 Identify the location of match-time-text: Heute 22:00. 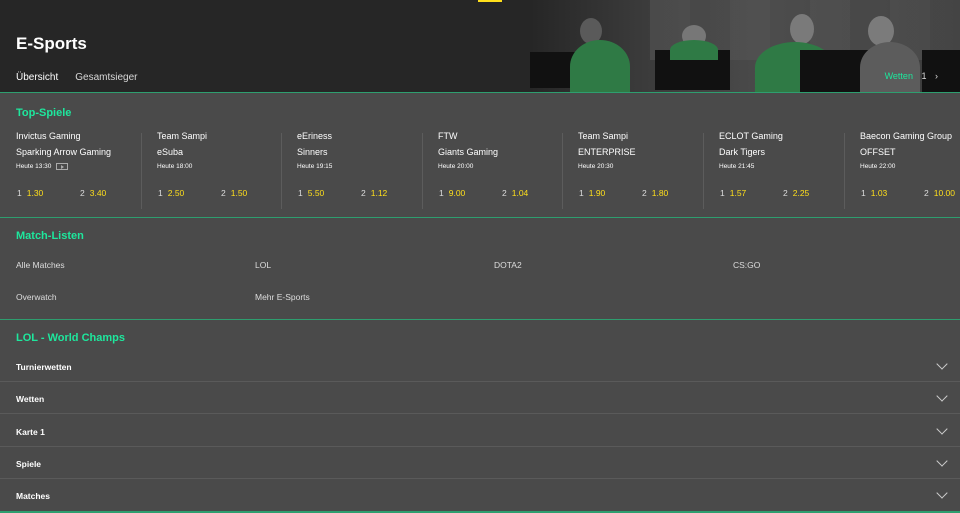
(878, 166).